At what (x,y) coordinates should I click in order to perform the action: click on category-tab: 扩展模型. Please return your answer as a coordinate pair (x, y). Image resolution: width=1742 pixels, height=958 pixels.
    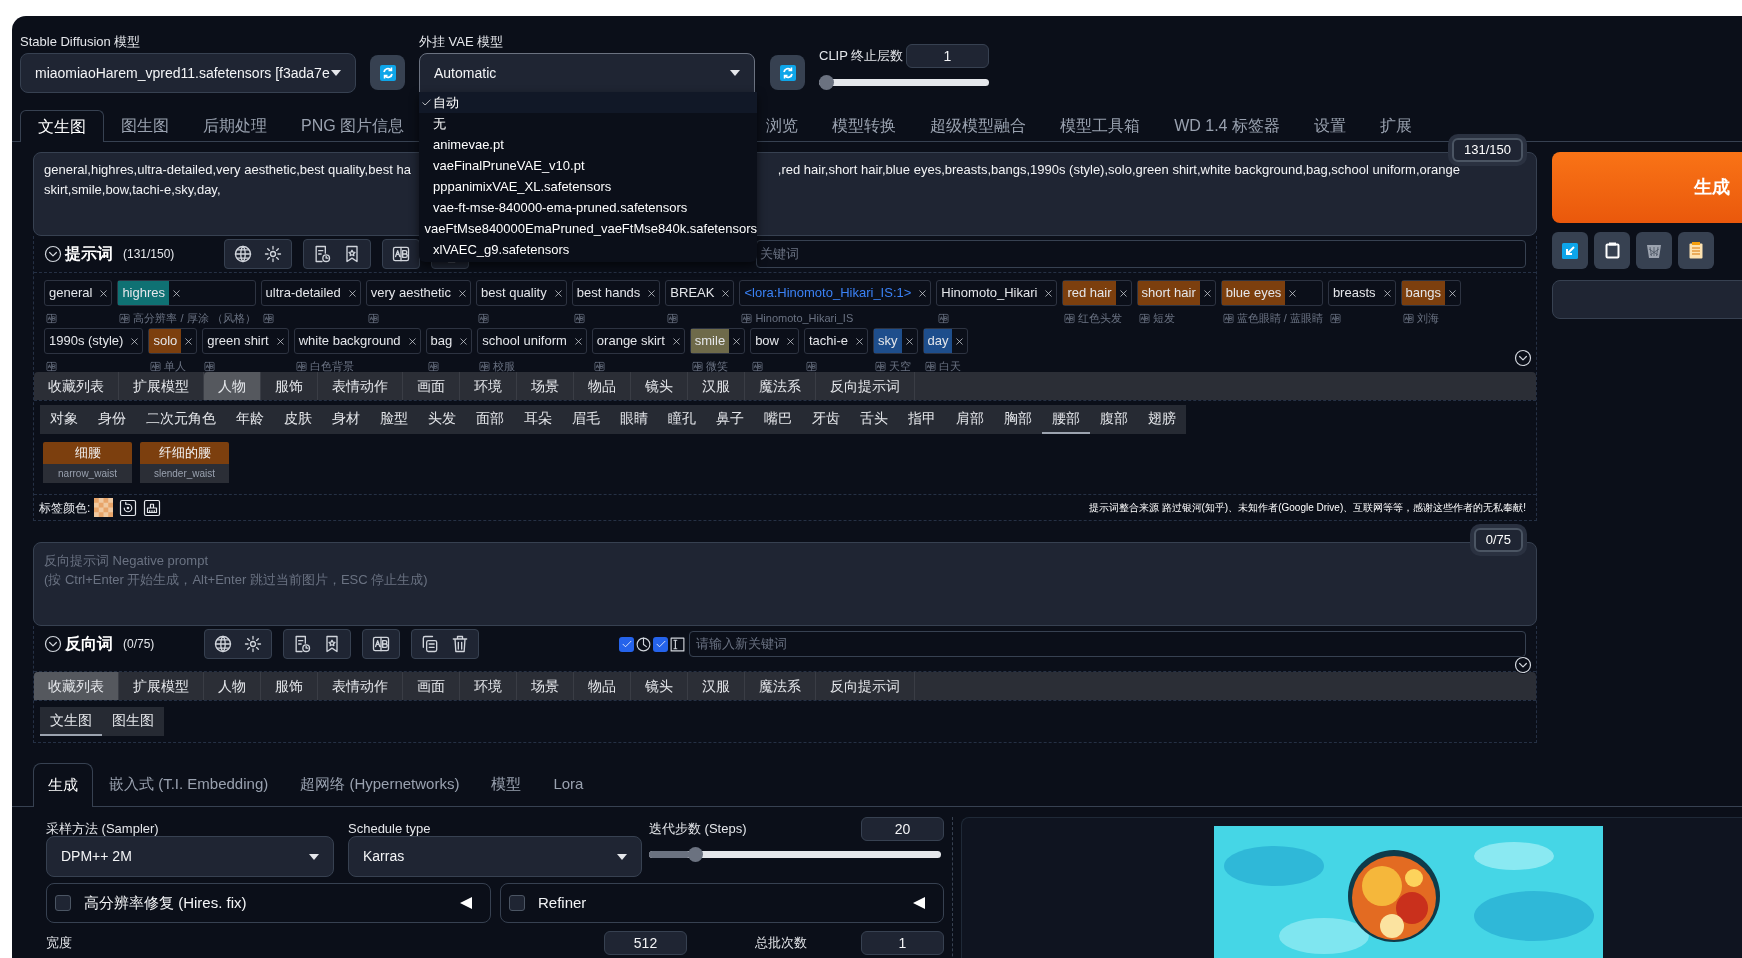
    Looking at the image, I should click on (161, 686).